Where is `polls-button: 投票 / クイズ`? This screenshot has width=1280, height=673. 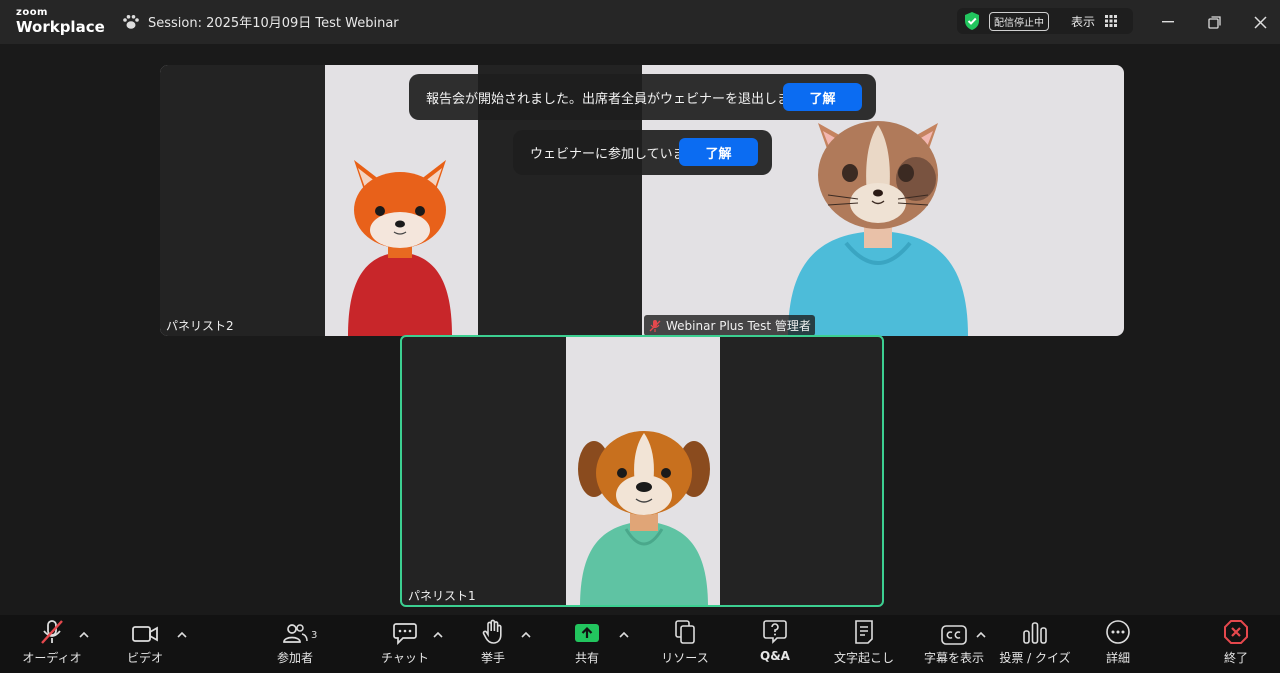
polls-button: 投票 / クイズ is located at coordinates (1035, 644).